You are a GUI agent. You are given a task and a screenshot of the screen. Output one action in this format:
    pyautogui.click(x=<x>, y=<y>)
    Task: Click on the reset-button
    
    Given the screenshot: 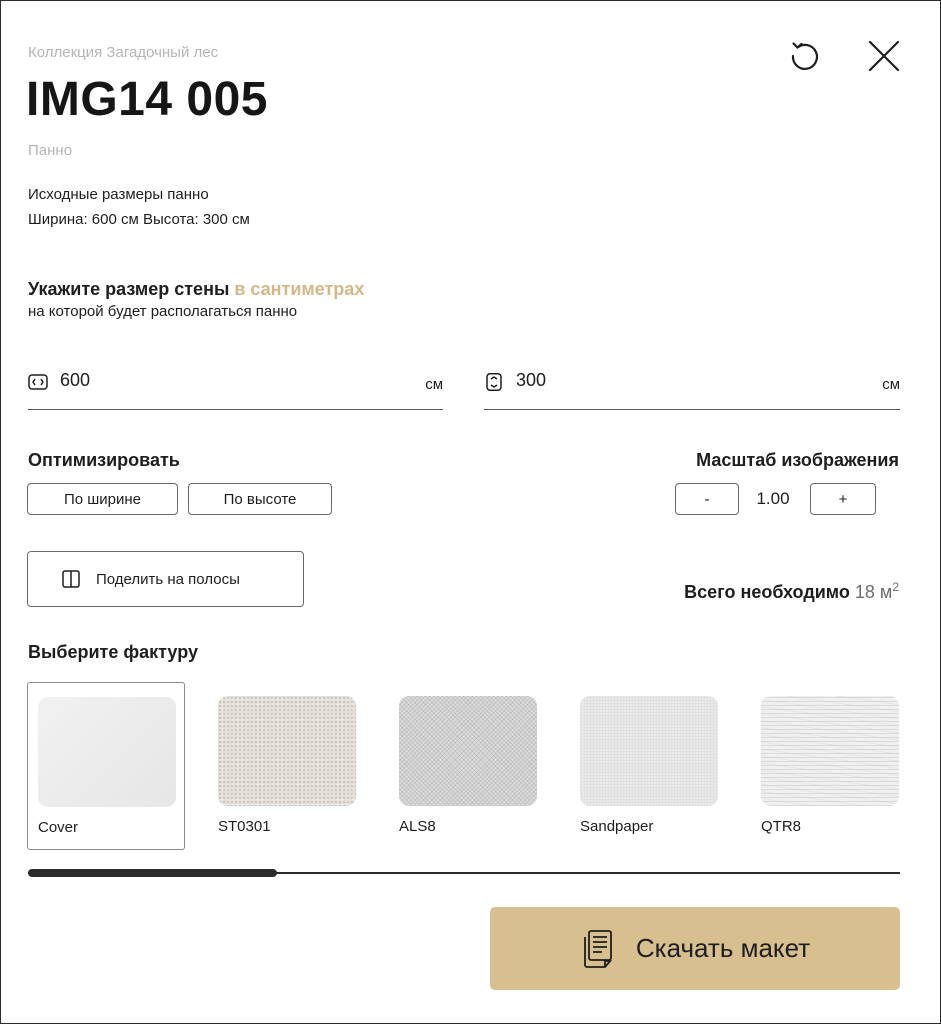 What is the action you would take?
    pyautogui.click(x=805, y=56)
    